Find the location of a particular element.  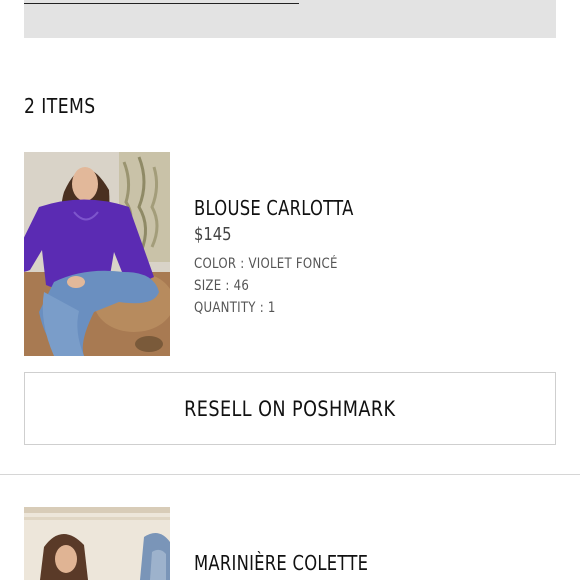

product-photo-striped-top-icon is located at coordinates (97, 543).